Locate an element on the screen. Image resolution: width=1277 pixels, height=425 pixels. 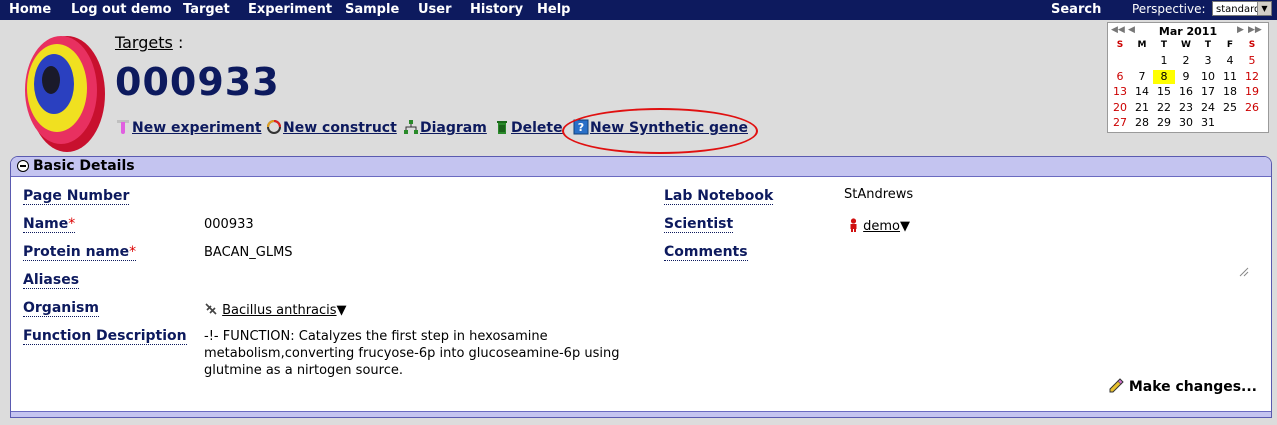
protein-name-label-text: Protein name is located at coordinates (76, 252).